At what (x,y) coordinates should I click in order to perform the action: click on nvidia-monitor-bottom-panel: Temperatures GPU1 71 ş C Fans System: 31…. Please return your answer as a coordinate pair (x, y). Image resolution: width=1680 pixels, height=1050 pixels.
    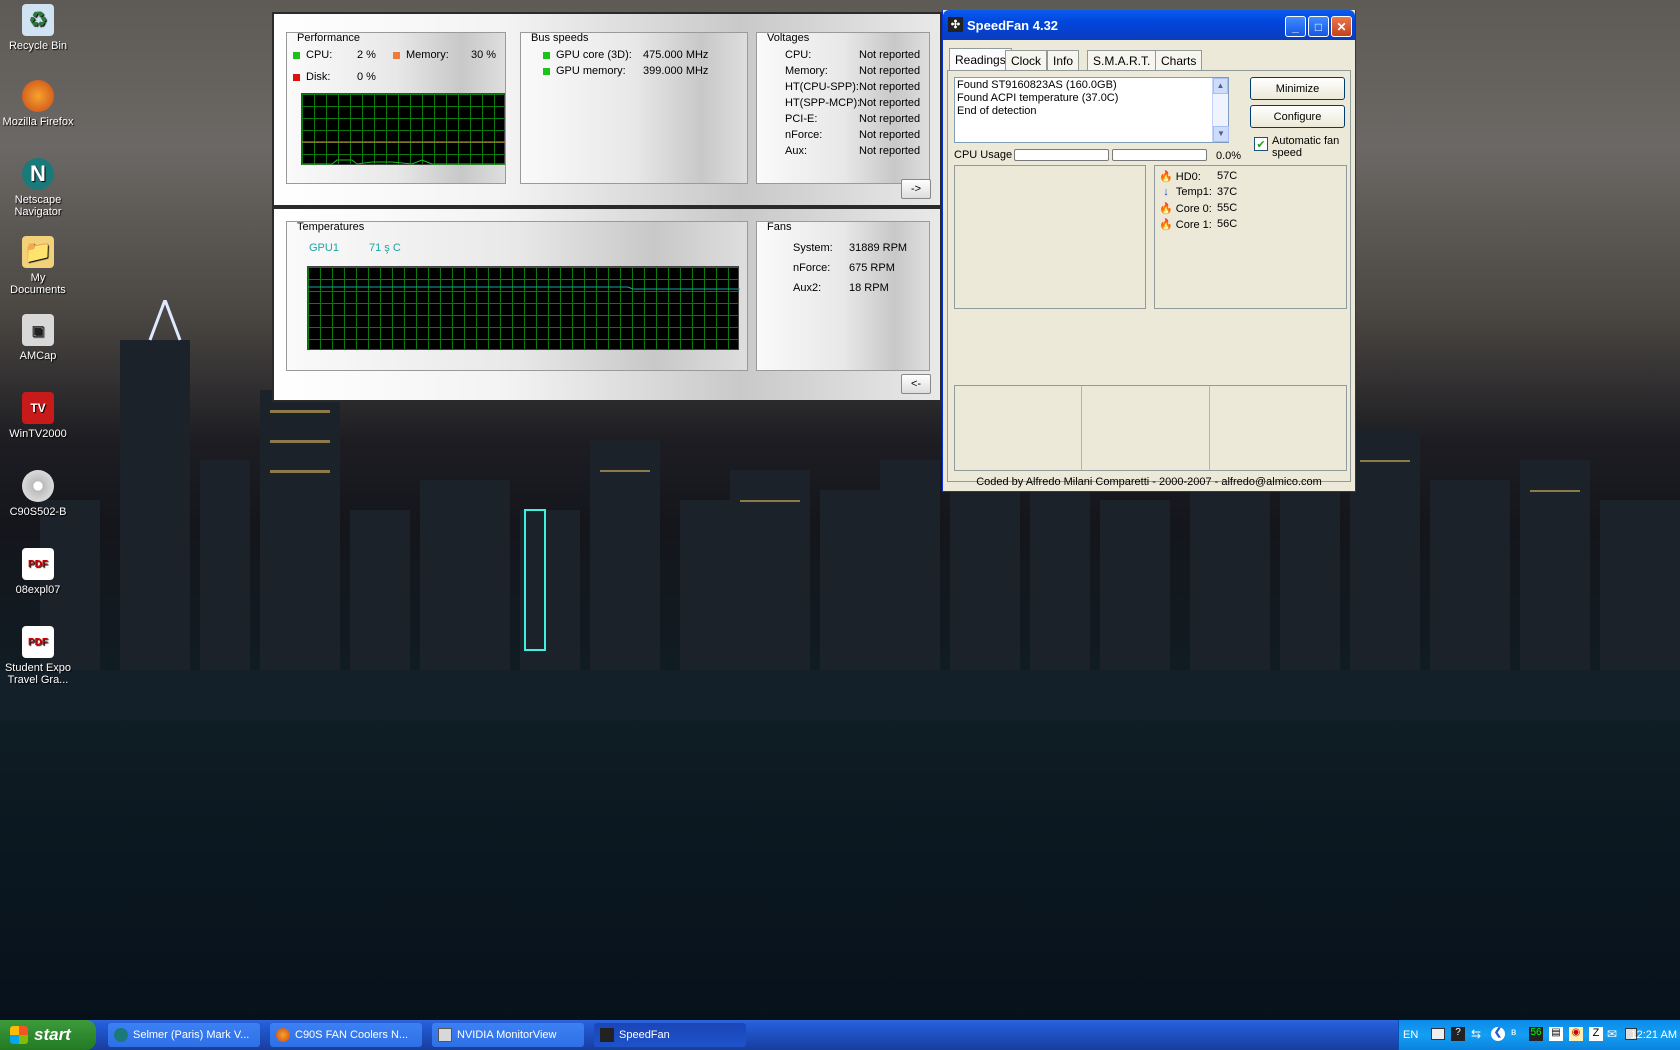
    Looking at the image, I should click on (607, 304).